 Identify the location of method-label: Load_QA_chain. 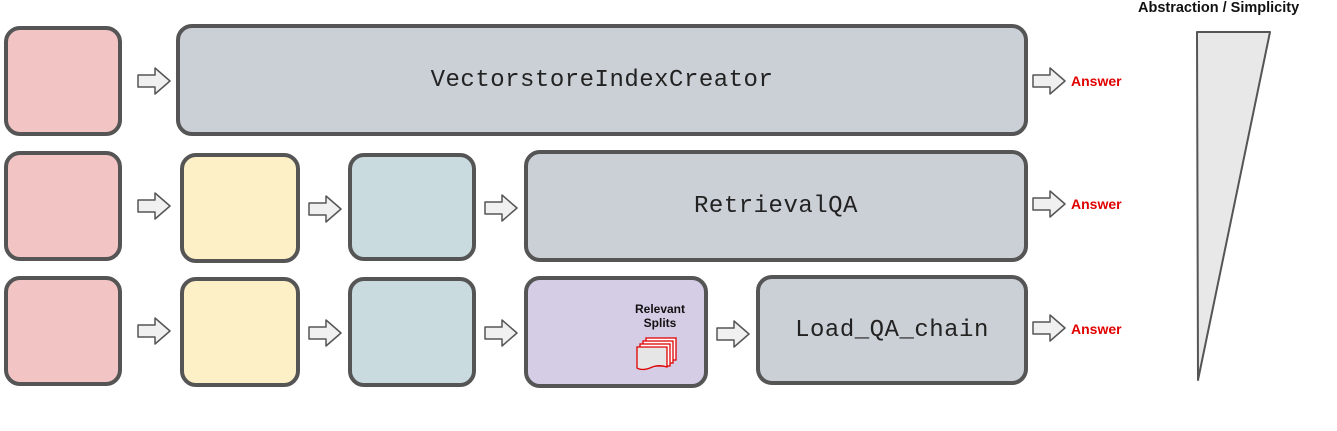
(892, 330).